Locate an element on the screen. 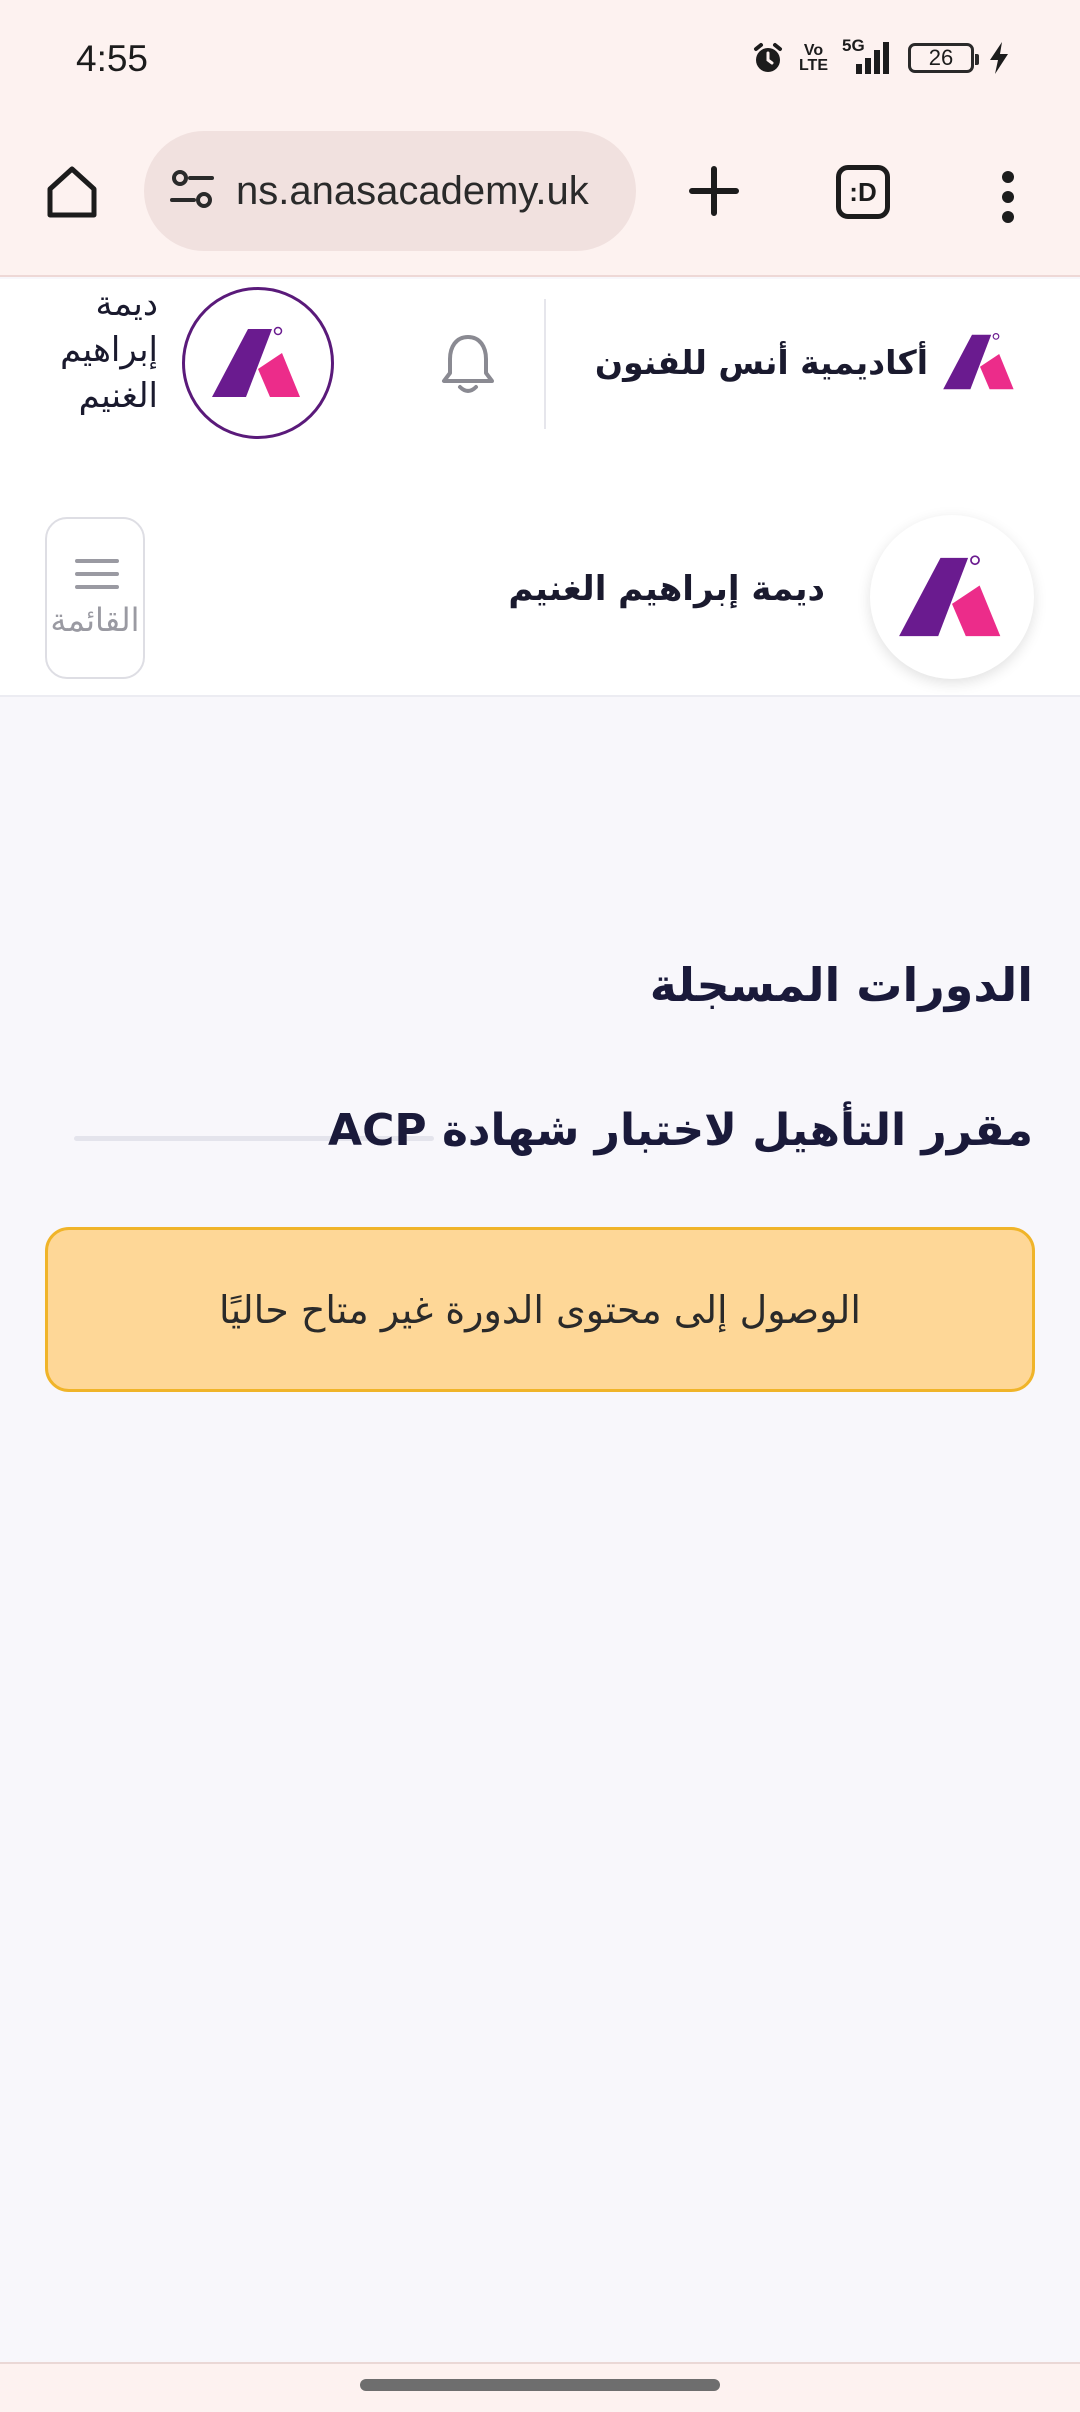 The width and height of the screenshot is (1080, 2412). status-time: 4:55 is located at coordinates (112, 58).